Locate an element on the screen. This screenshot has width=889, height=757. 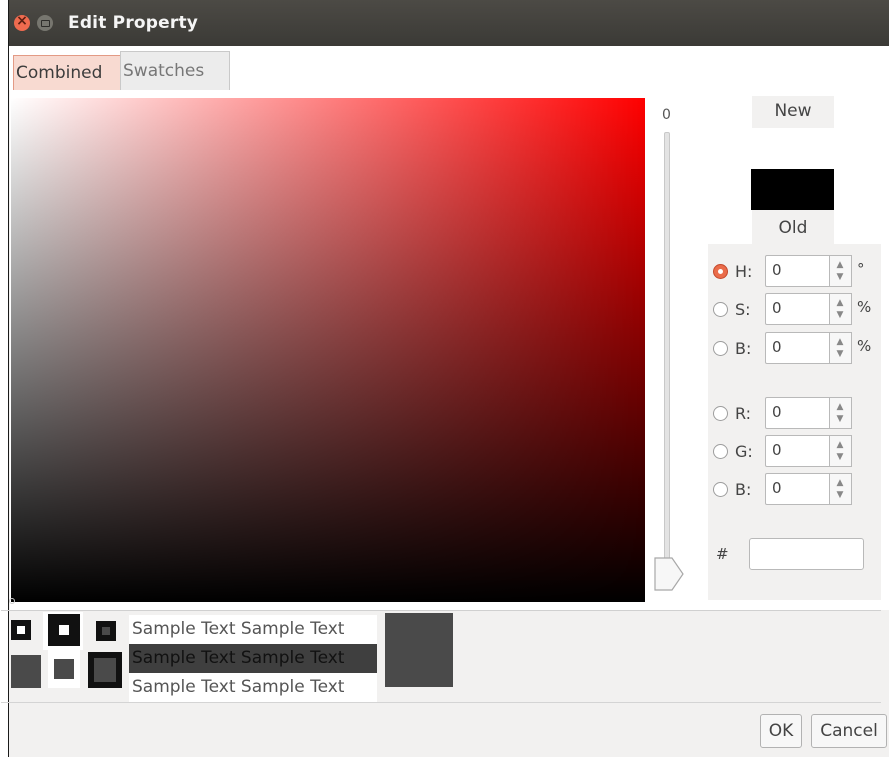
preview-square-dark-inner is located at coordinates (105, 670).